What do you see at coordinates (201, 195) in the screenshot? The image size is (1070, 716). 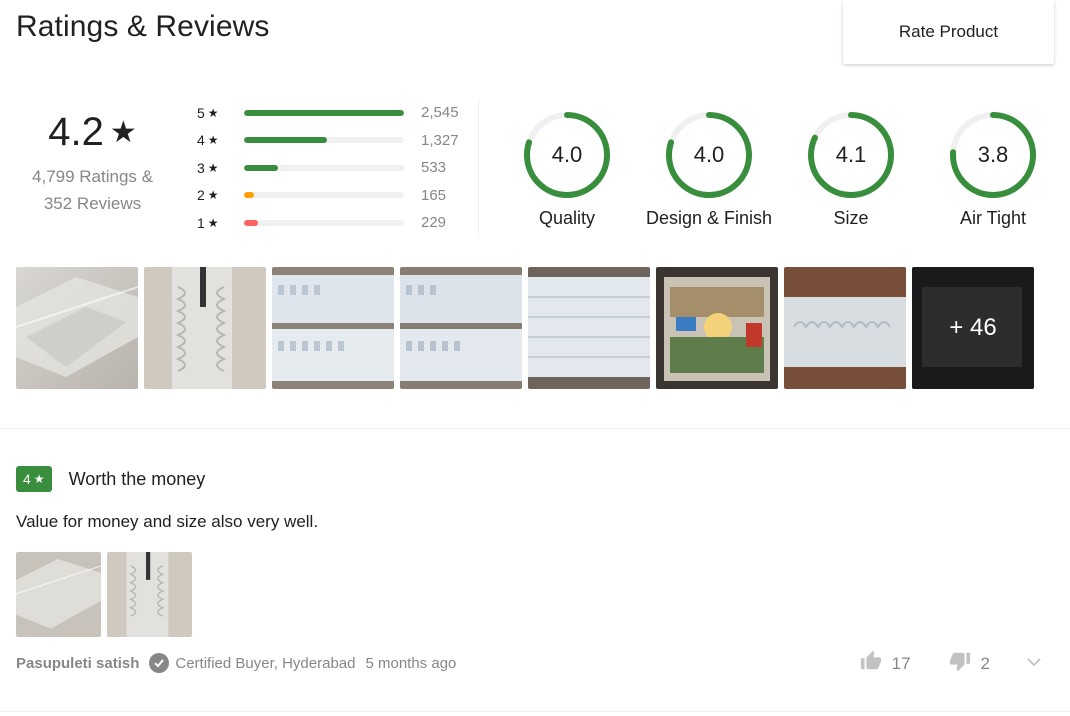 I see `star-level: 2` at bounding box center [201, 195].